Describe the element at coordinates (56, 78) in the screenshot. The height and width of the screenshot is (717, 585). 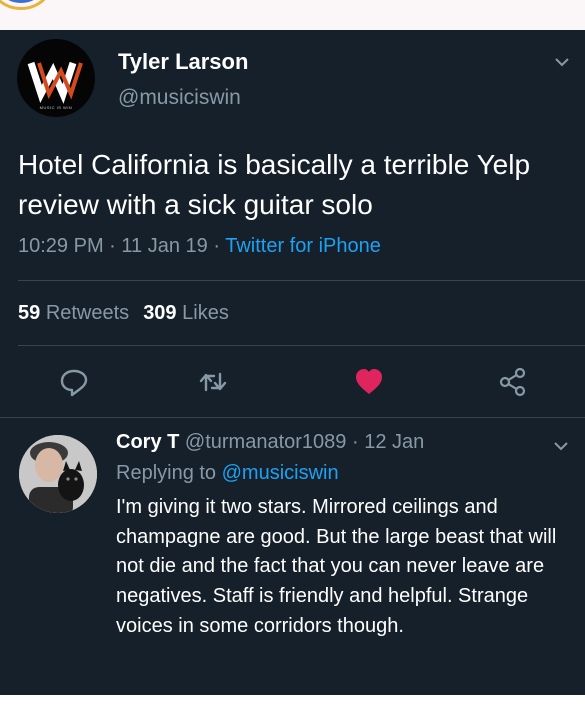
I see `user-avatar: MUSIC IS WIN` at that location.